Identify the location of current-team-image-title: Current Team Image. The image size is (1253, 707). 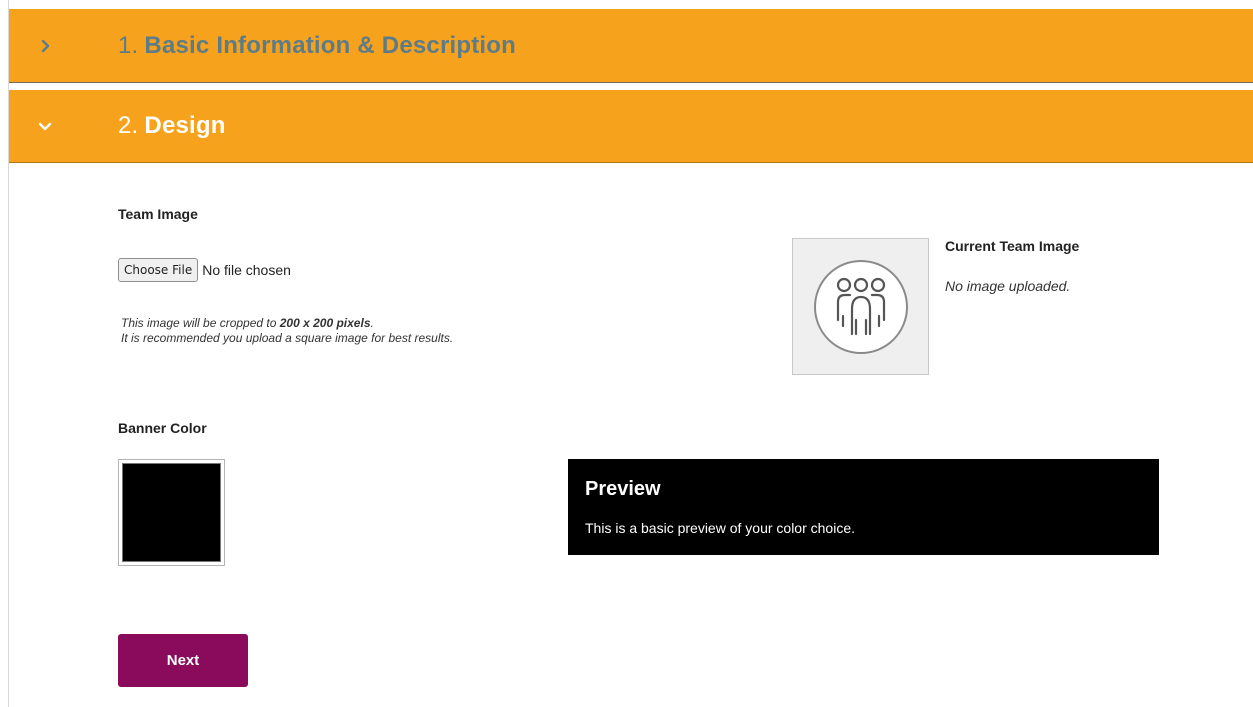
(1012, 246).